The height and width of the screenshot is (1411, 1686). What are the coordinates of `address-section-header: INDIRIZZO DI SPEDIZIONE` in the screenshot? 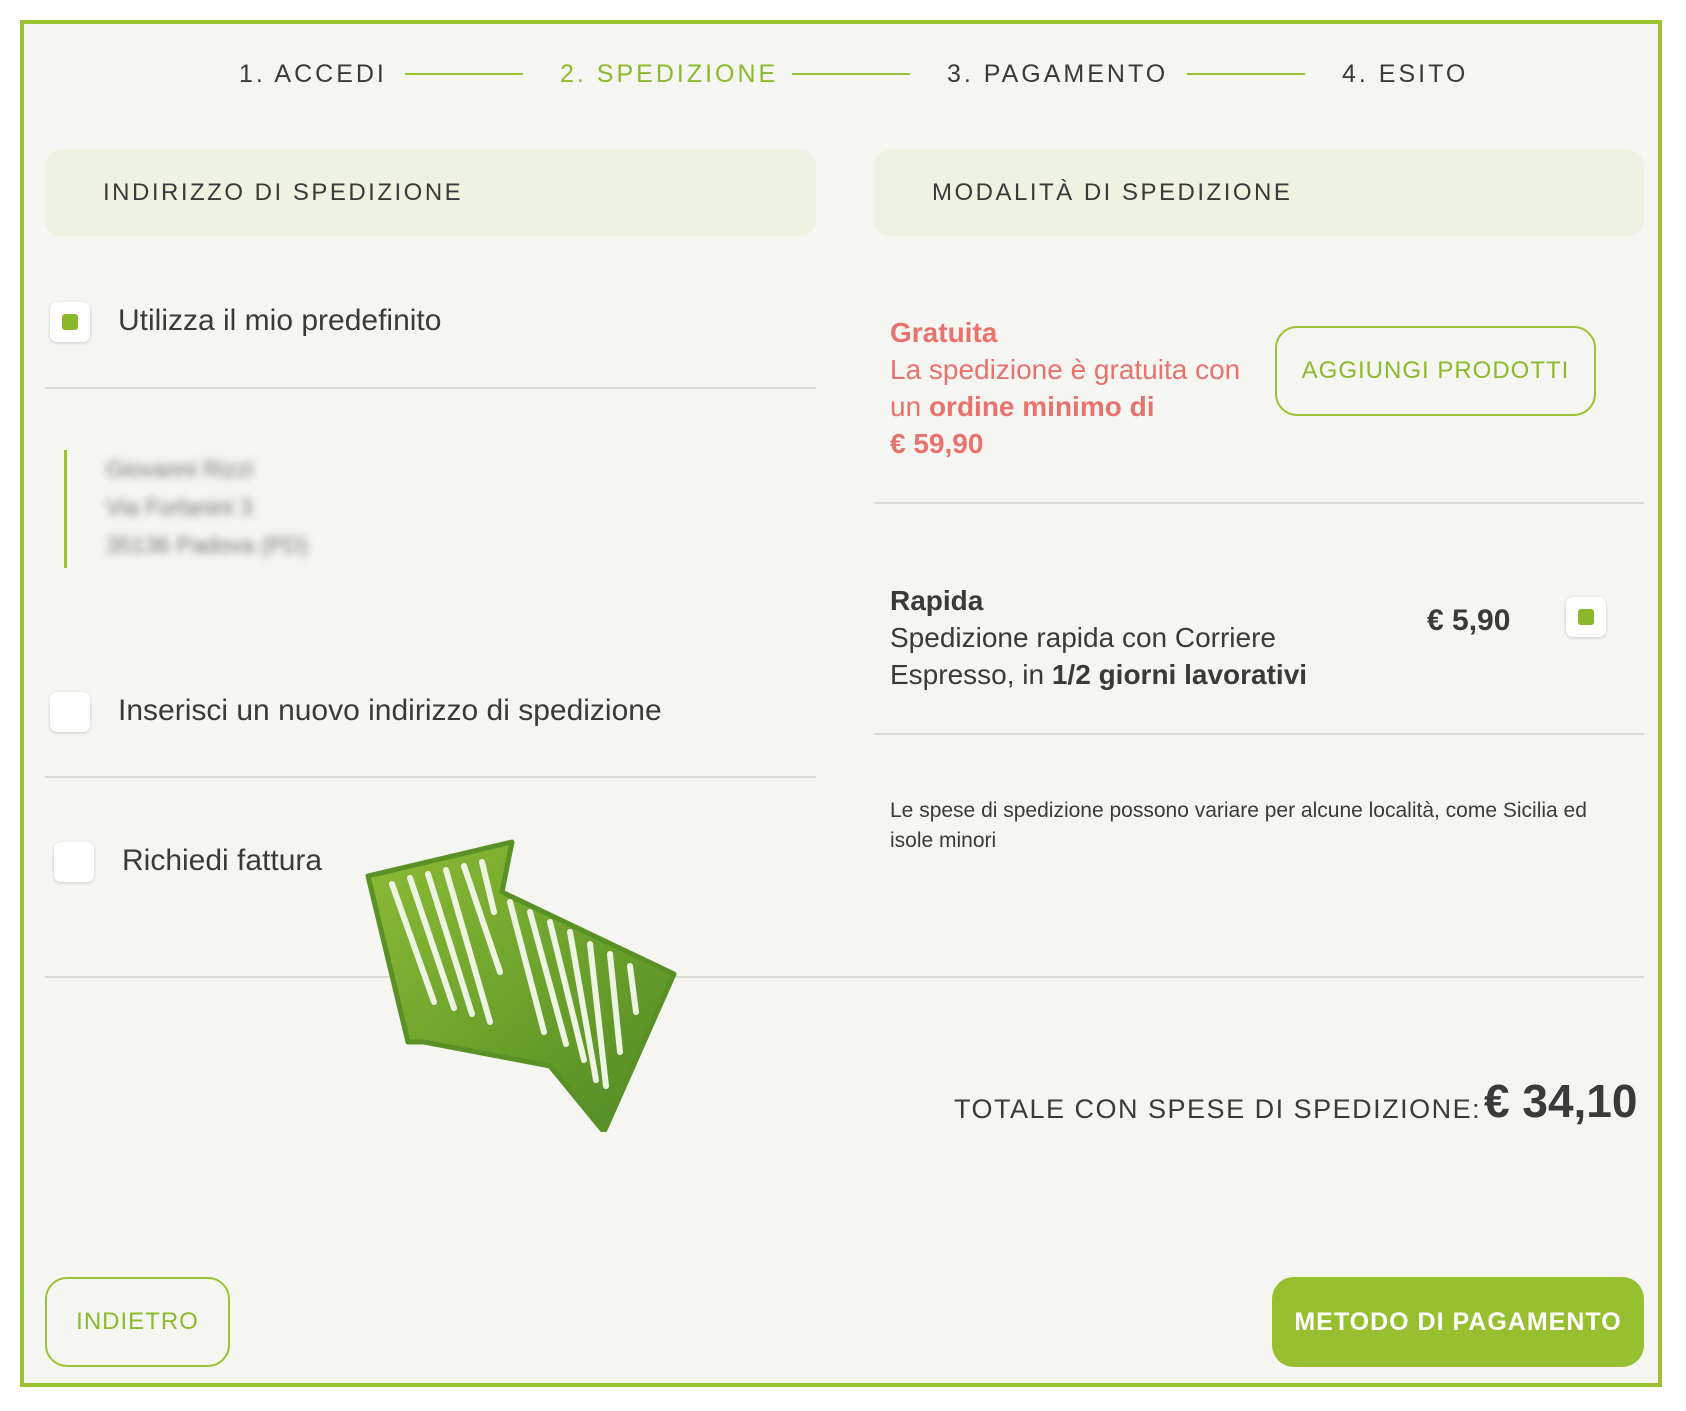 It's located at (430, 193).